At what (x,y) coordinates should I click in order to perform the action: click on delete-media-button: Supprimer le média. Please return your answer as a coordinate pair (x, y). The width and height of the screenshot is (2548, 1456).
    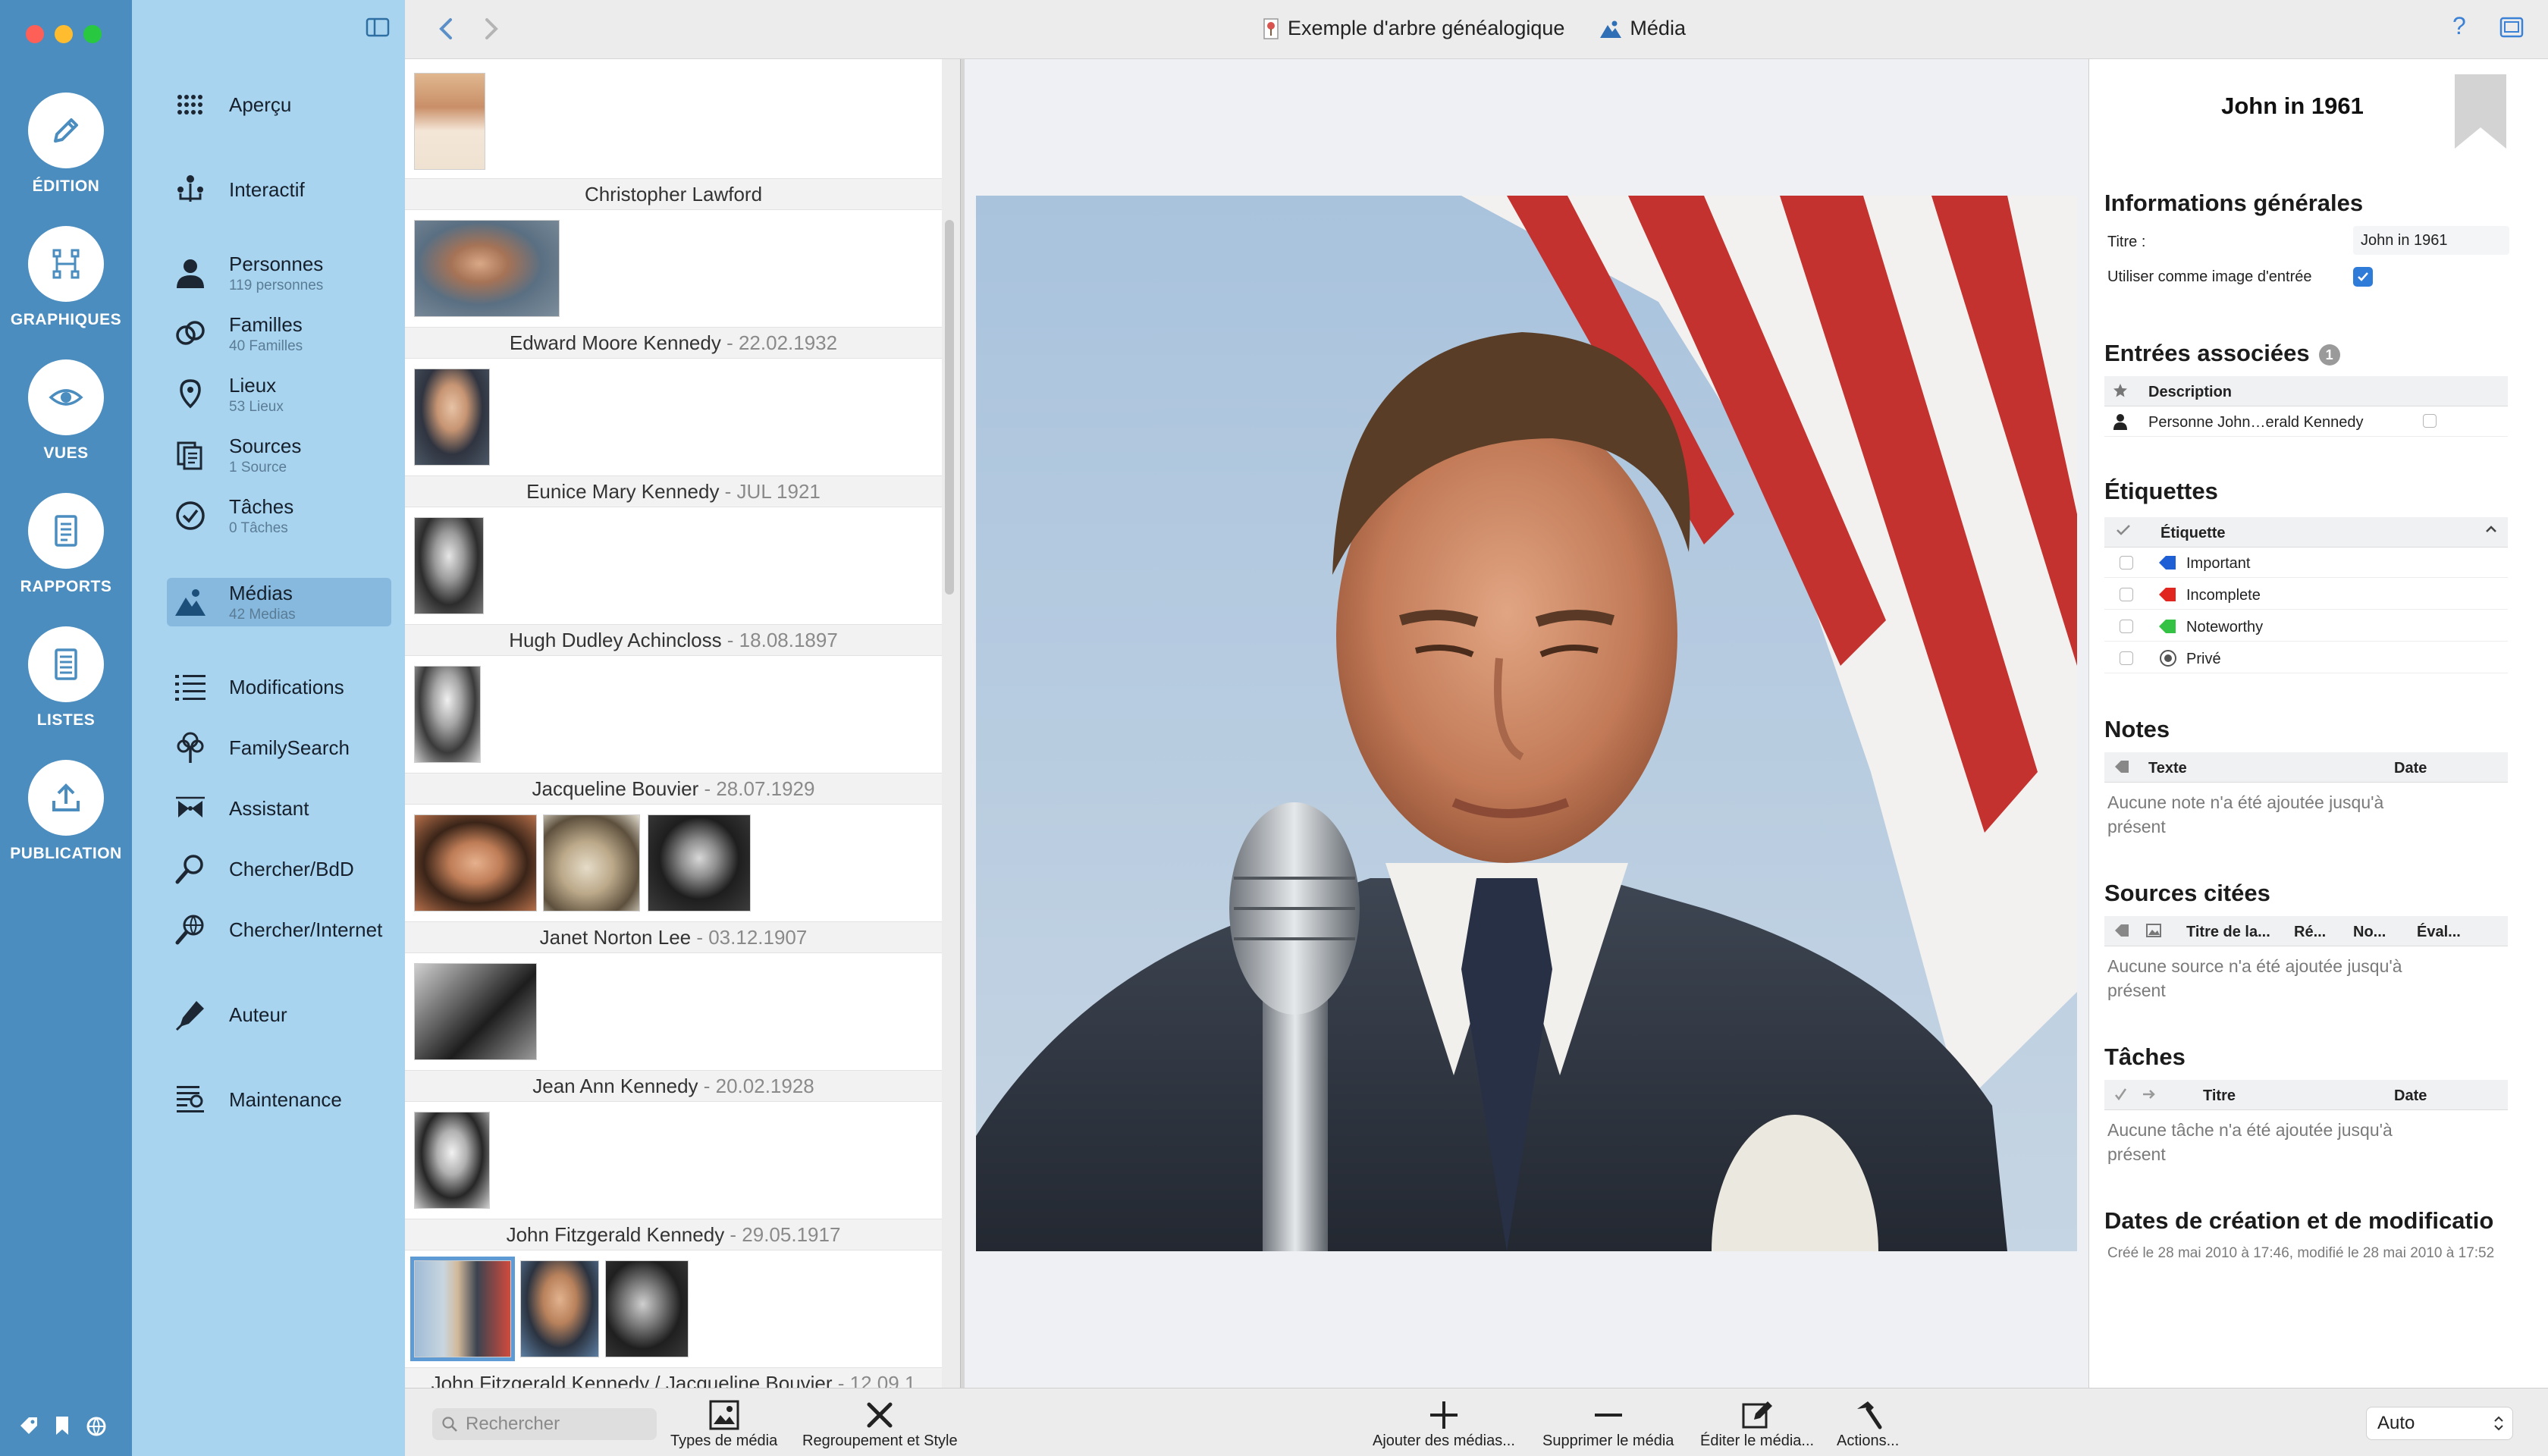
    Looking at the image, I should click on (1608, 1424).